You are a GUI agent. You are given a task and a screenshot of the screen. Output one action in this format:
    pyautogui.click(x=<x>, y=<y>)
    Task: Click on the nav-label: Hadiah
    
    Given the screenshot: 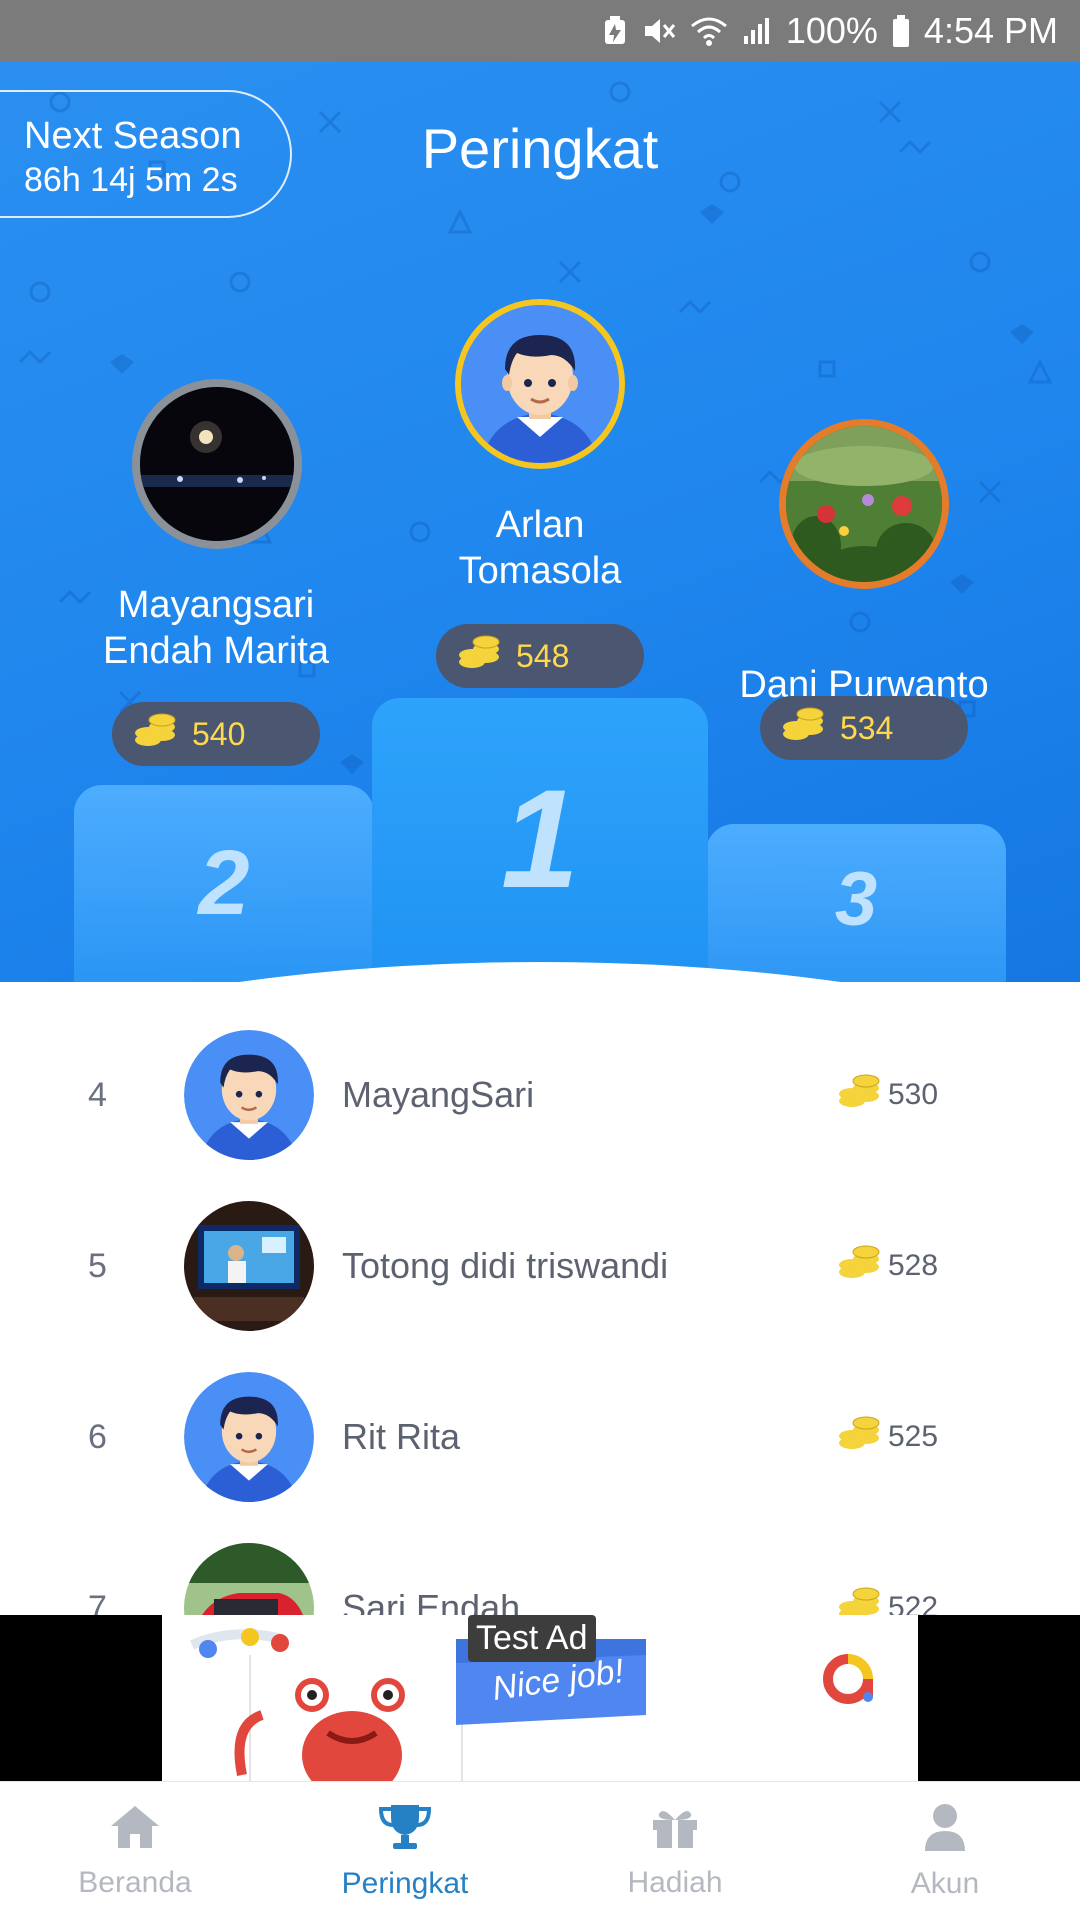 What is the action you would take?
    pyautogui.click(x=675, y=1882)
    